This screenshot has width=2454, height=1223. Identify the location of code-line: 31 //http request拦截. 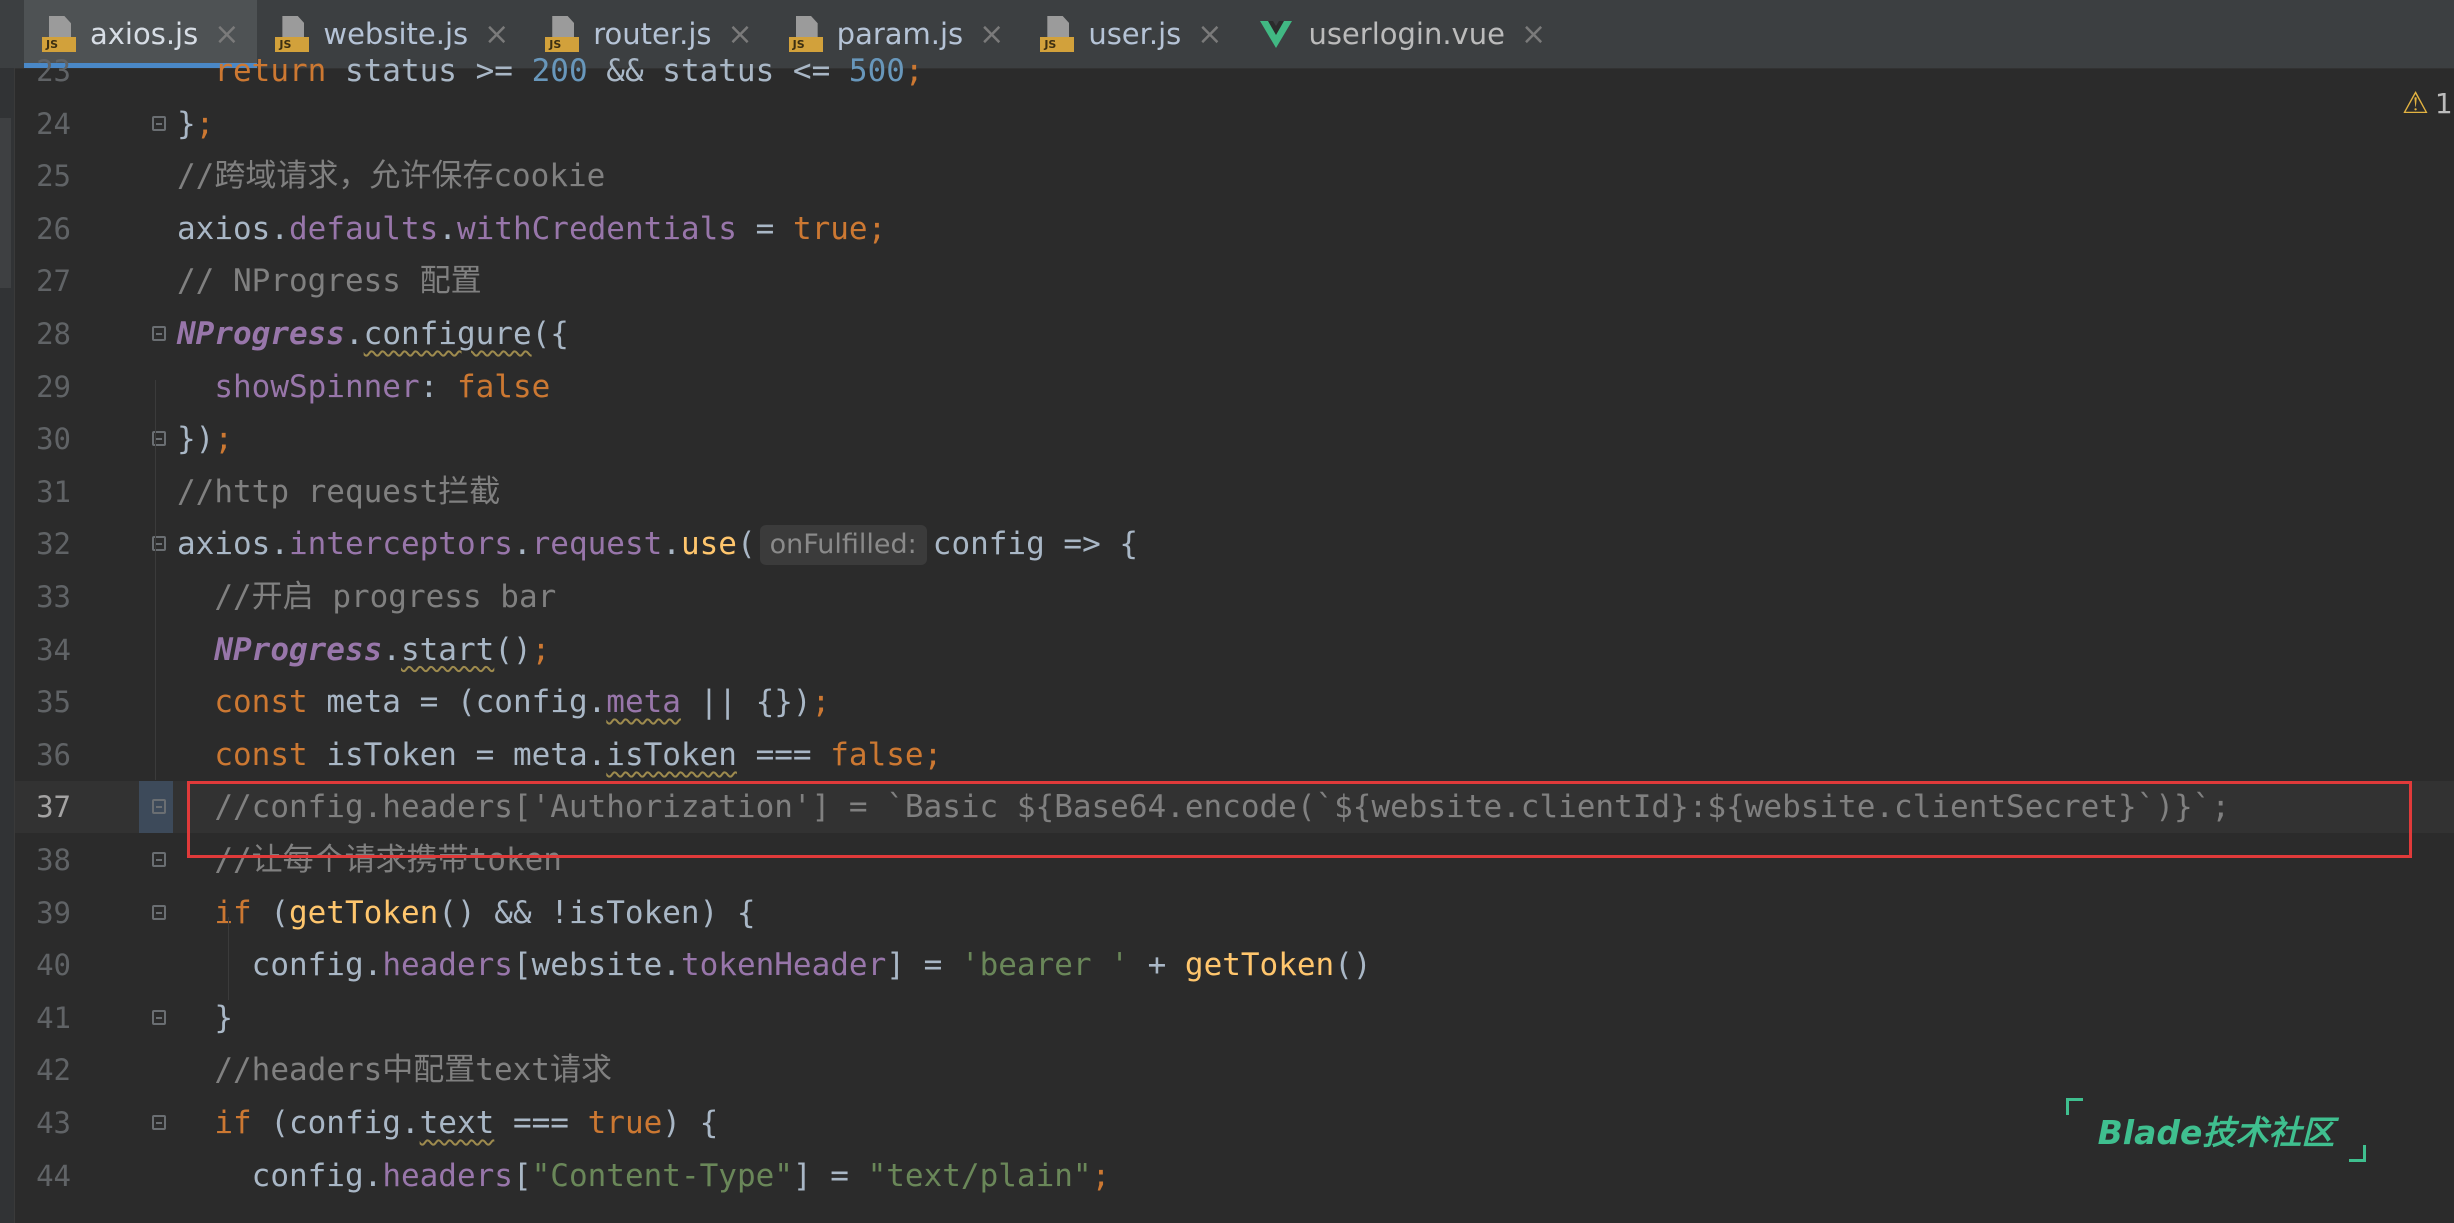
(1234, 492).